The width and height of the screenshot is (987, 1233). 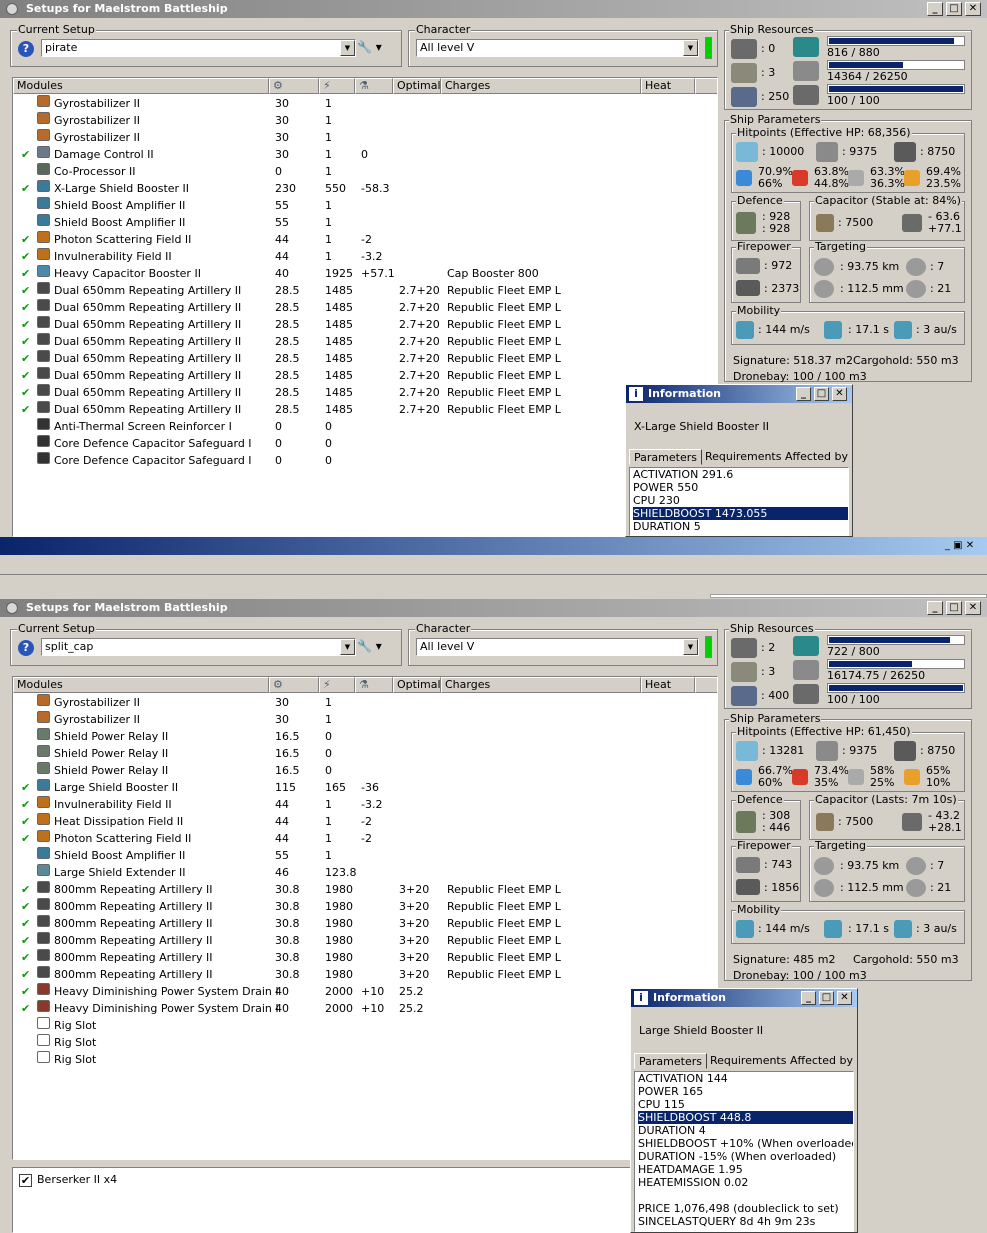 I want to click on module-row: ✔ Invulnerability Field II 44 1 -3.2, so click(x=365, y=256).